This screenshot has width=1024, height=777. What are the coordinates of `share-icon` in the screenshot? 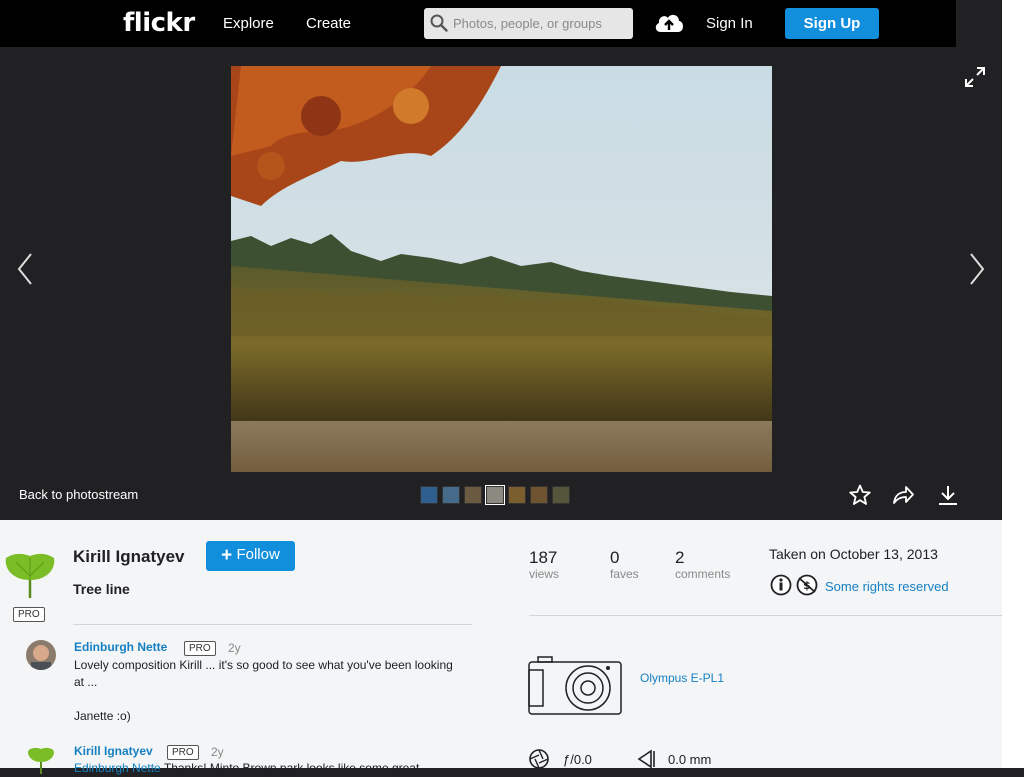 It's located at (903, 495).